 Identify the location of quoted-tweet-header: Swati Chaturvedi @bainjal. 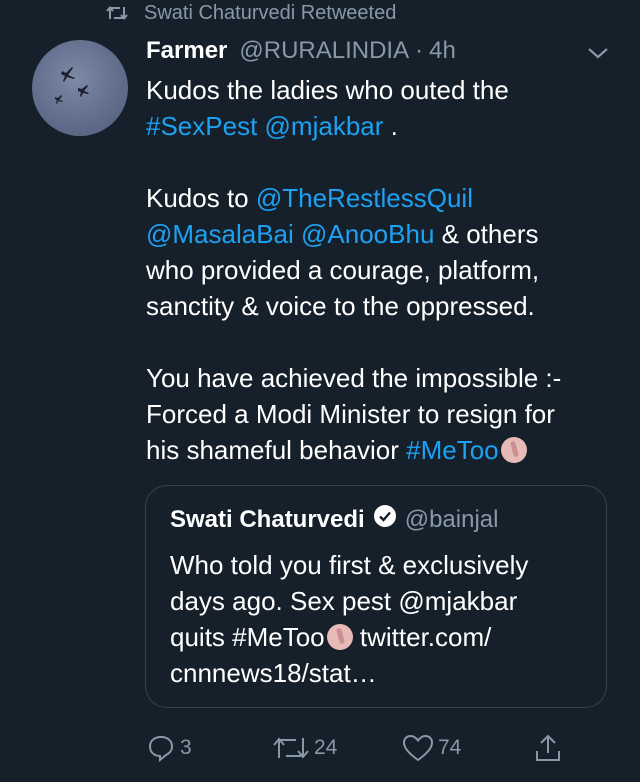
(334, 519).